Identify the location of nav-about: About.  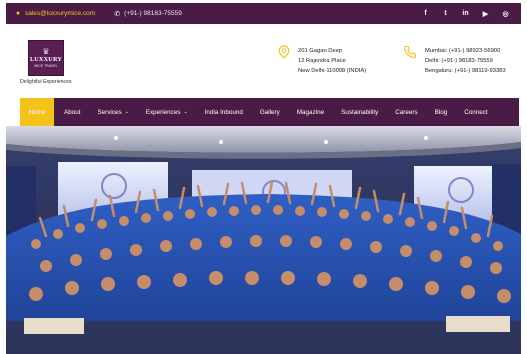
(72, 112).